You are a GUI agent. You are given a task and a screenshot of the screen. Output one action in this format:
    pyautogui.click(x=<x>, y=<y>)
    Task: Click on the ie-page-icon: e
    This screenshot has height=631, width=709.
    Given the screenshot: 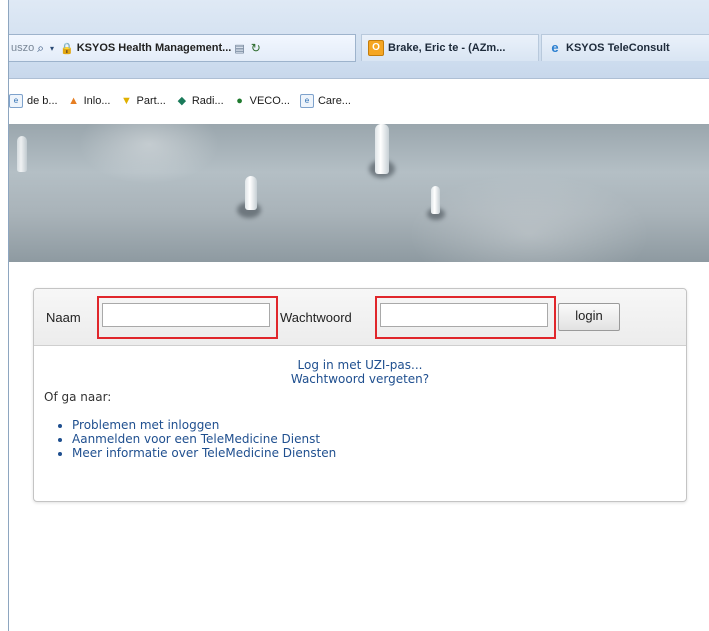 What is the action you would take?
    pyautogui.click(x=555, y=47)
    